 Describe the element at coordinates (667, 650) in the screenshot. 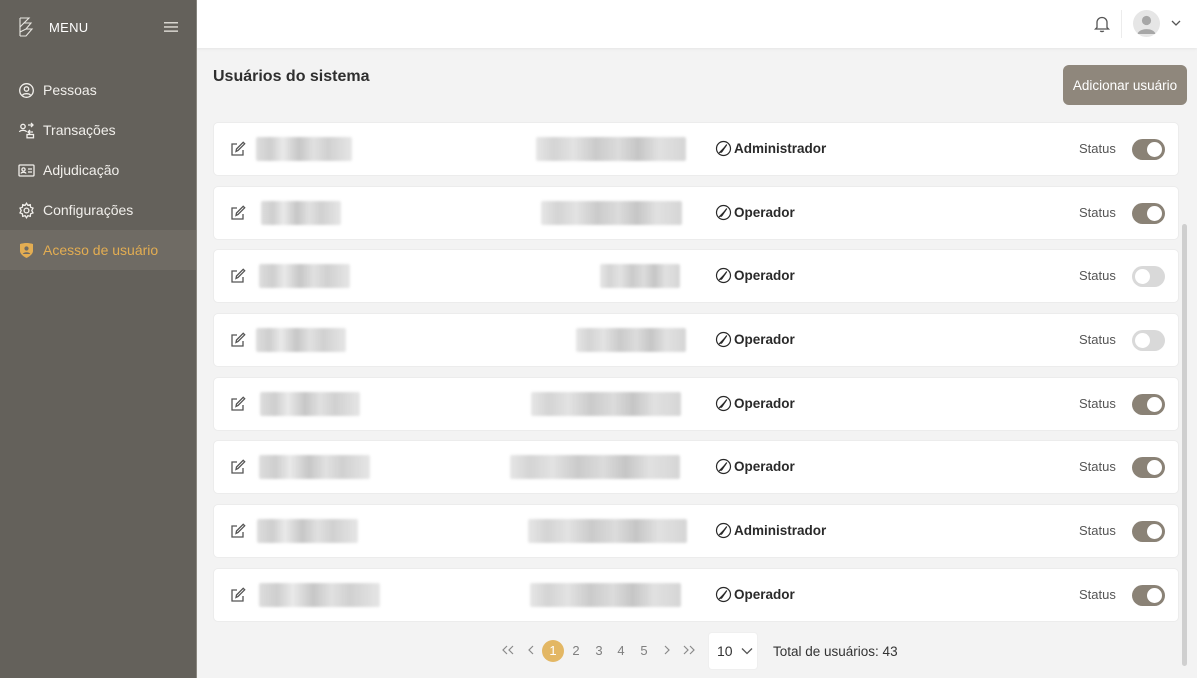

I see `next-page-button` at that location.